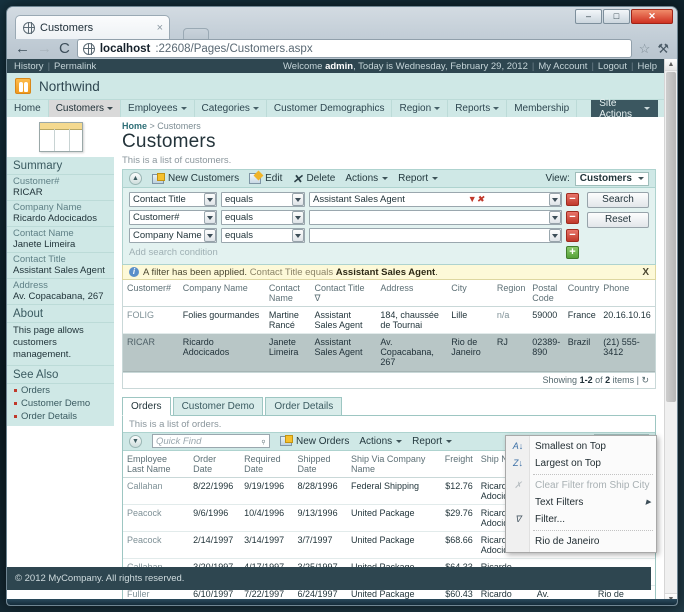  What do you see at coordinates (156, 545) in the screenshot?
I see `cell-employee-last-name: Peacock` at bounding box center [156, 545].